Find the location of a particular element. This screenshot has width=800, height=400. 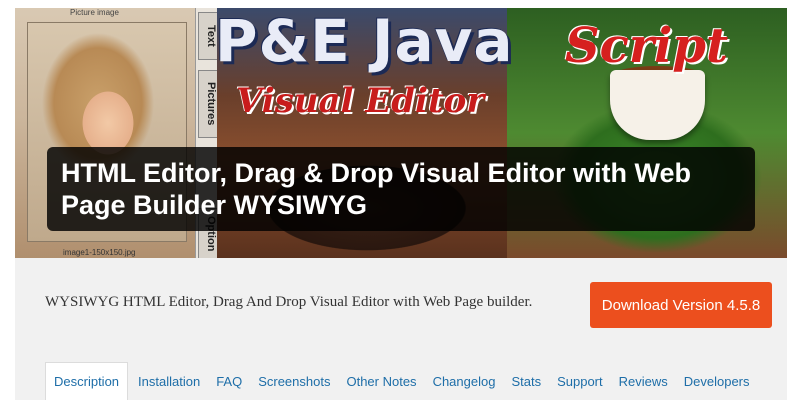

tab-support: Support is located at coordinates (580, 381).